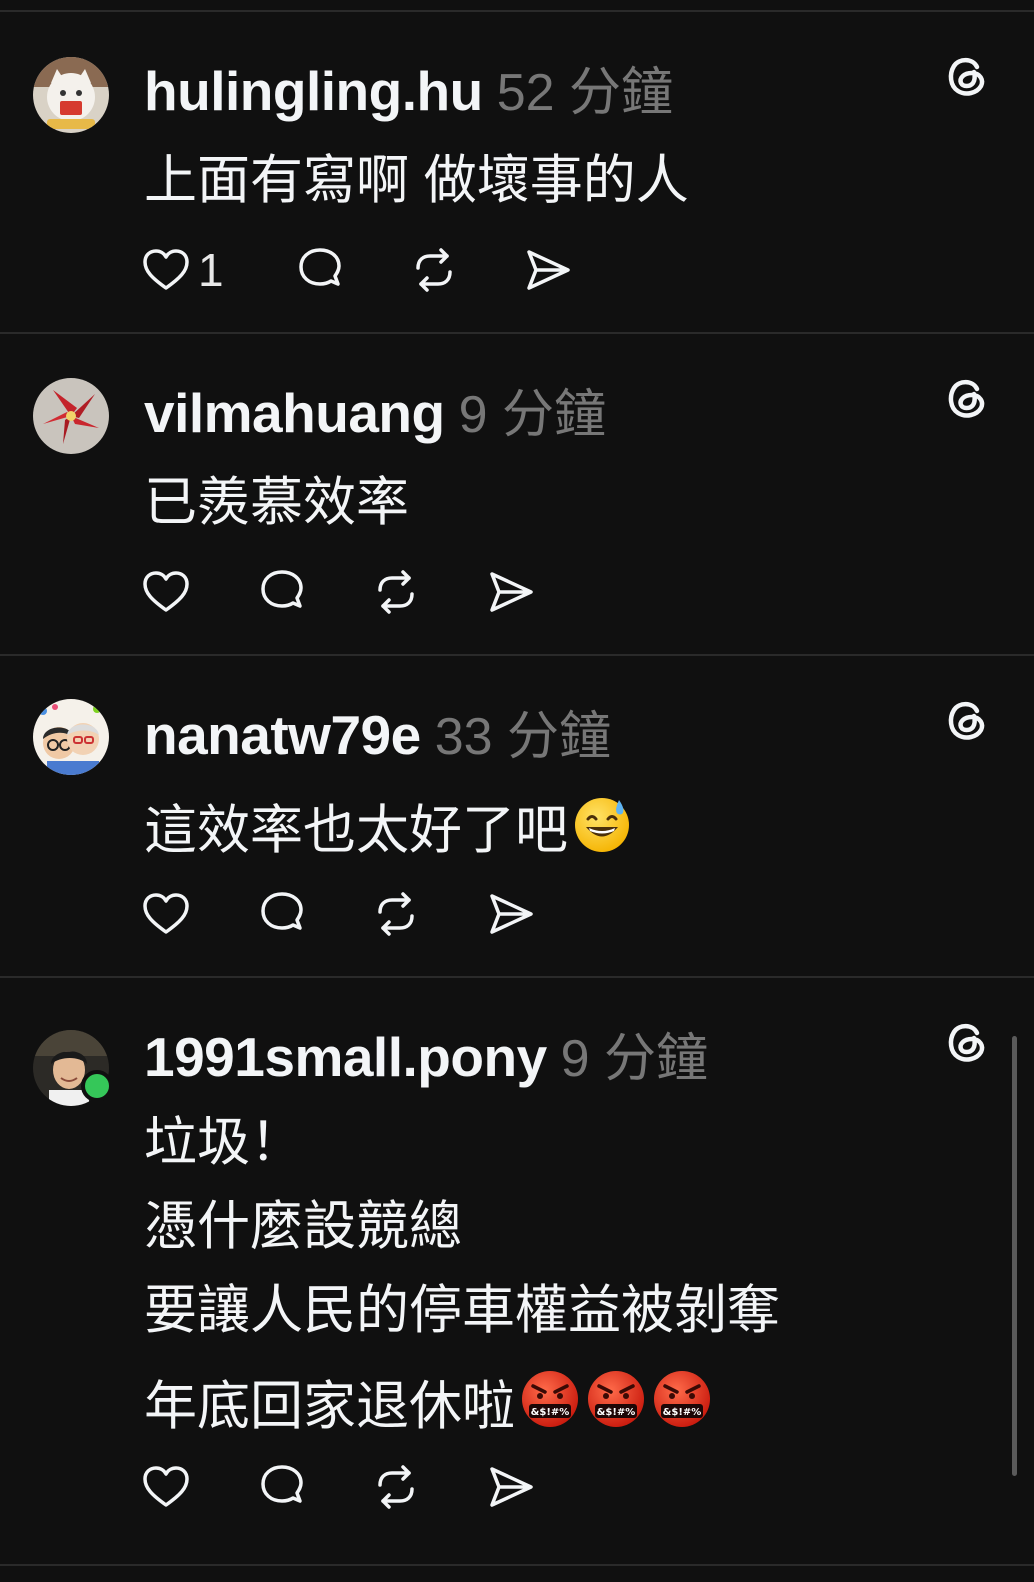  What do you see at coordinates (462, 1310) in the screenshot?
I see `comment-text-line: 要讓人民的停車權益被剝奪` at bounding box center [462, 1310].